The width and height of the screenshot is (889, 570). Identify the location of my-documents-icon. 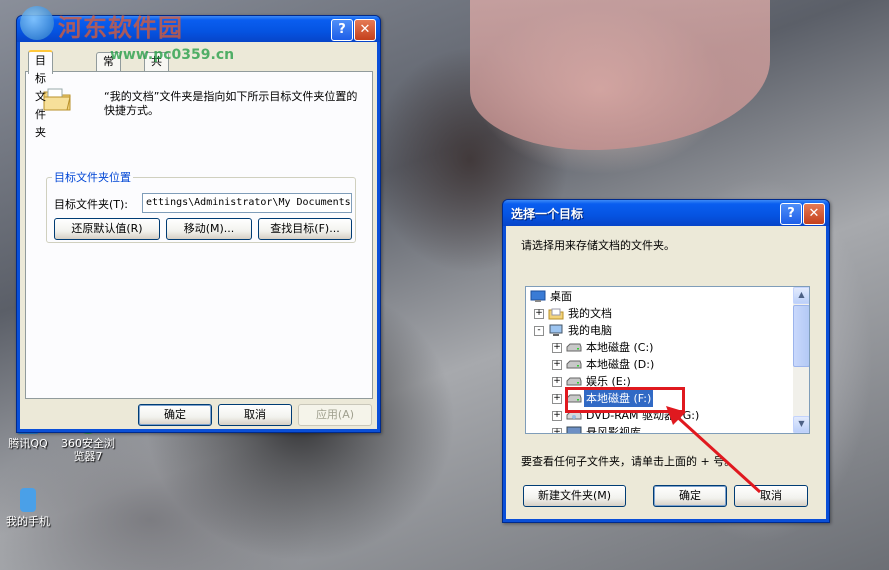
(556, 314).